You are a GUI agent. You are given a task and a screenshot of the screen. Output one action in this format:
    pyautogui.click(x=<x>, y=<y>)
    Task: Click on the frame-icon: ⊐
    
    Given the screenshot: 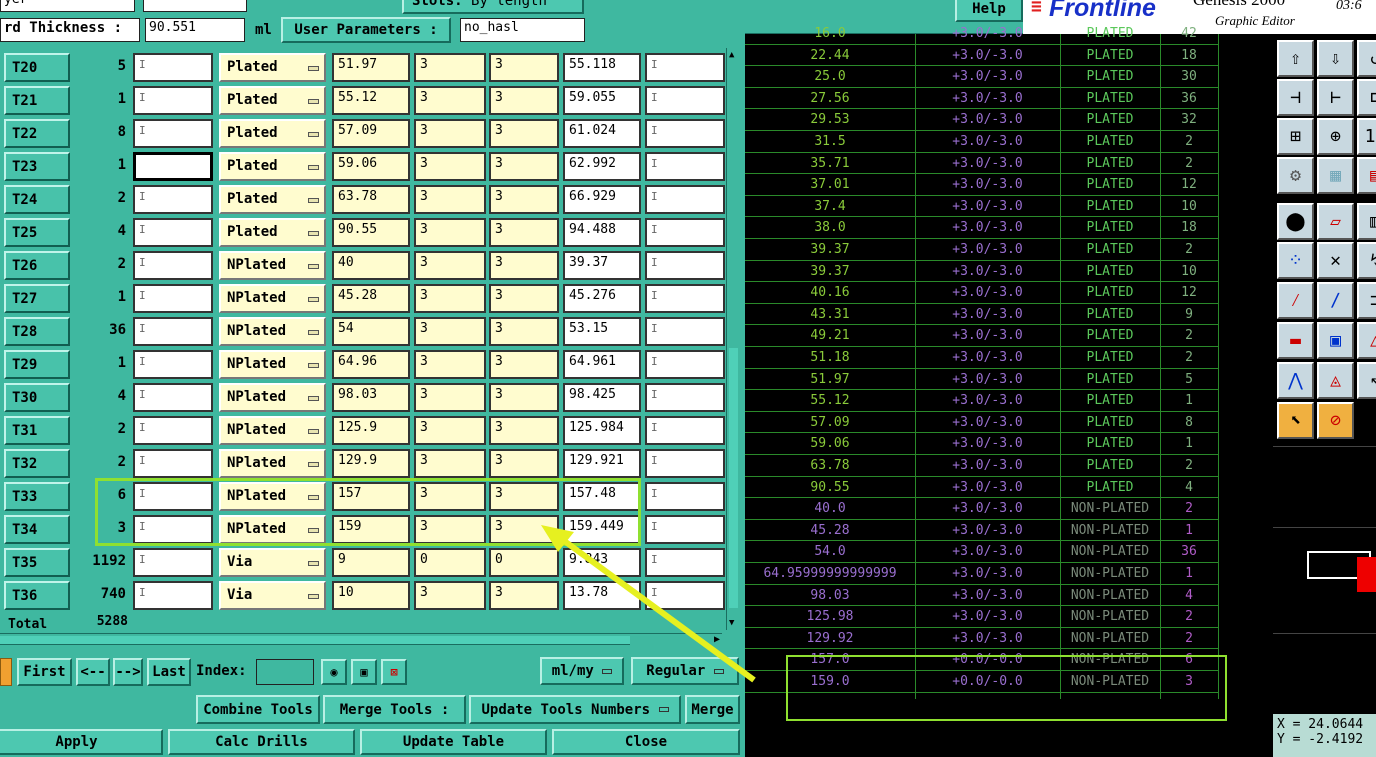 What is the action you would take?
    pyautogui.click(x=1366, y=300)
    